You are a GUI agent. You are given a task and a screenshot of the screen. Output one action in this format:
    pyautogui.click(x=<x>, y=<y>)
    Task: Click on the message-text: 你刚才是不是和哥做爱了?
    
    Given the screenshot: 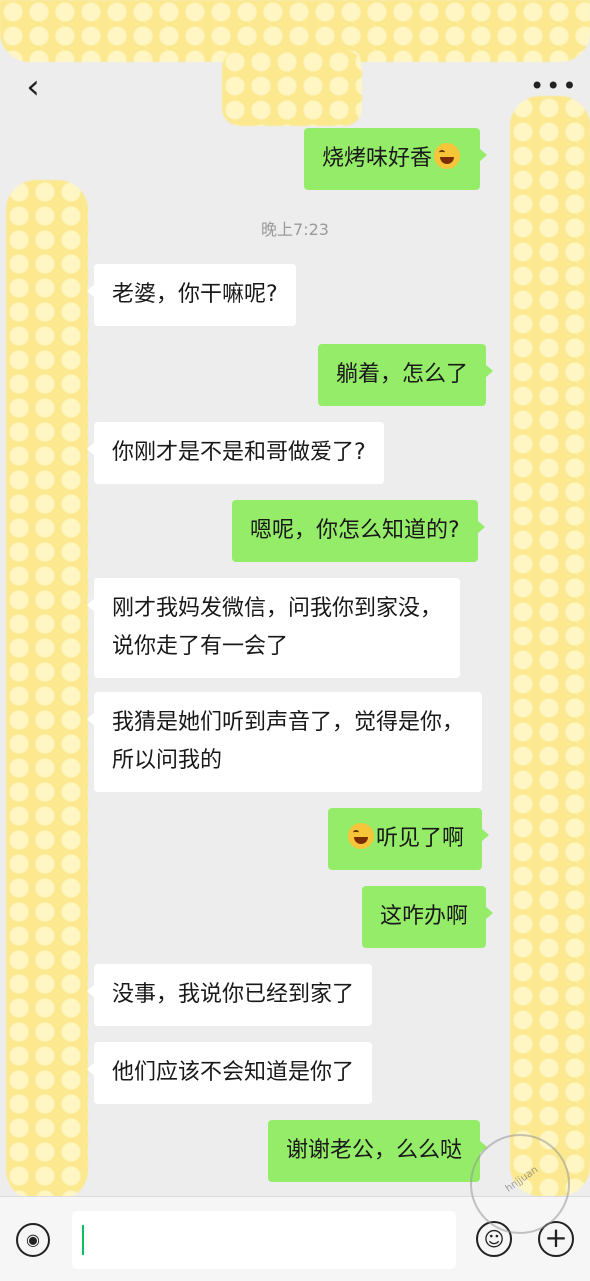 What is the action you would take?
    pyautogui.click(x=239, y=452)
    